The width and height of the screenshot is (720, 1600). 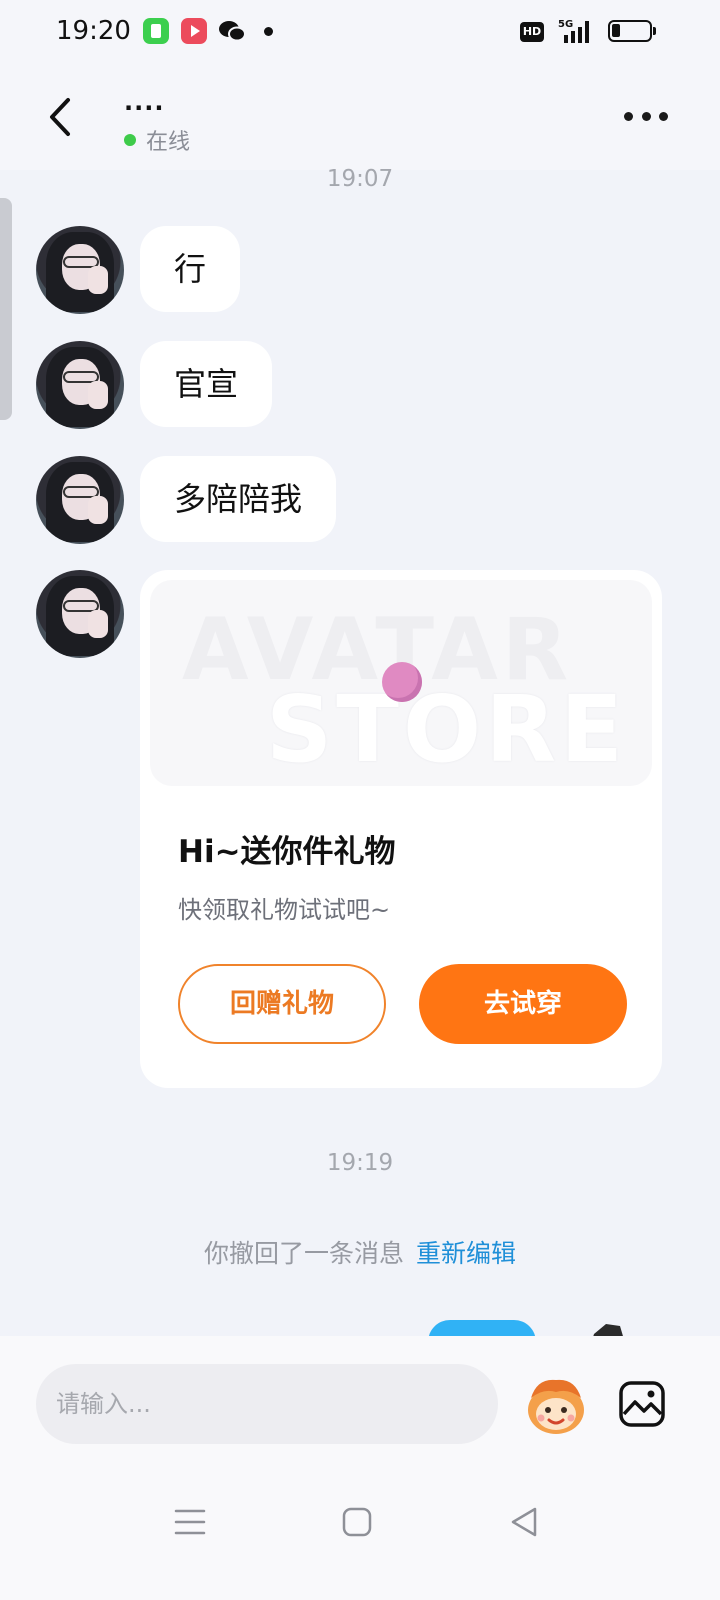 What do you see at coordinates (93, 31) in the screenshot?
I see `status-time: 19:20` at bounding box center [93, 31].